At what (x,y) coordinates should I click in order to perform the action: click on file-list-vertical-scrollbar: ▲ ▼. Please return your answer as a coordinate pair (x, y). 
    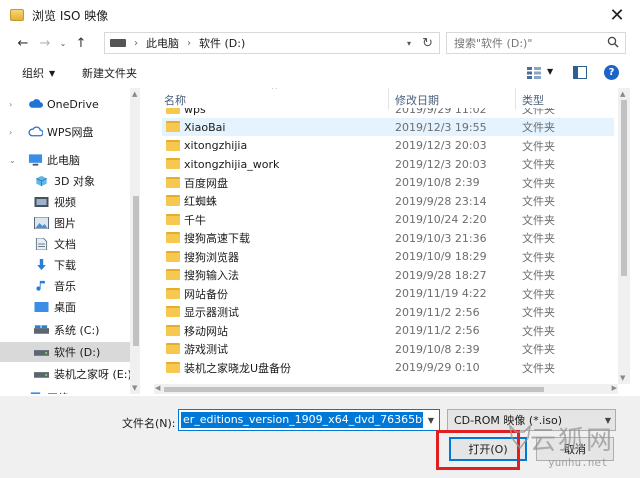
    Looking at the image, I should click on (624, 236).